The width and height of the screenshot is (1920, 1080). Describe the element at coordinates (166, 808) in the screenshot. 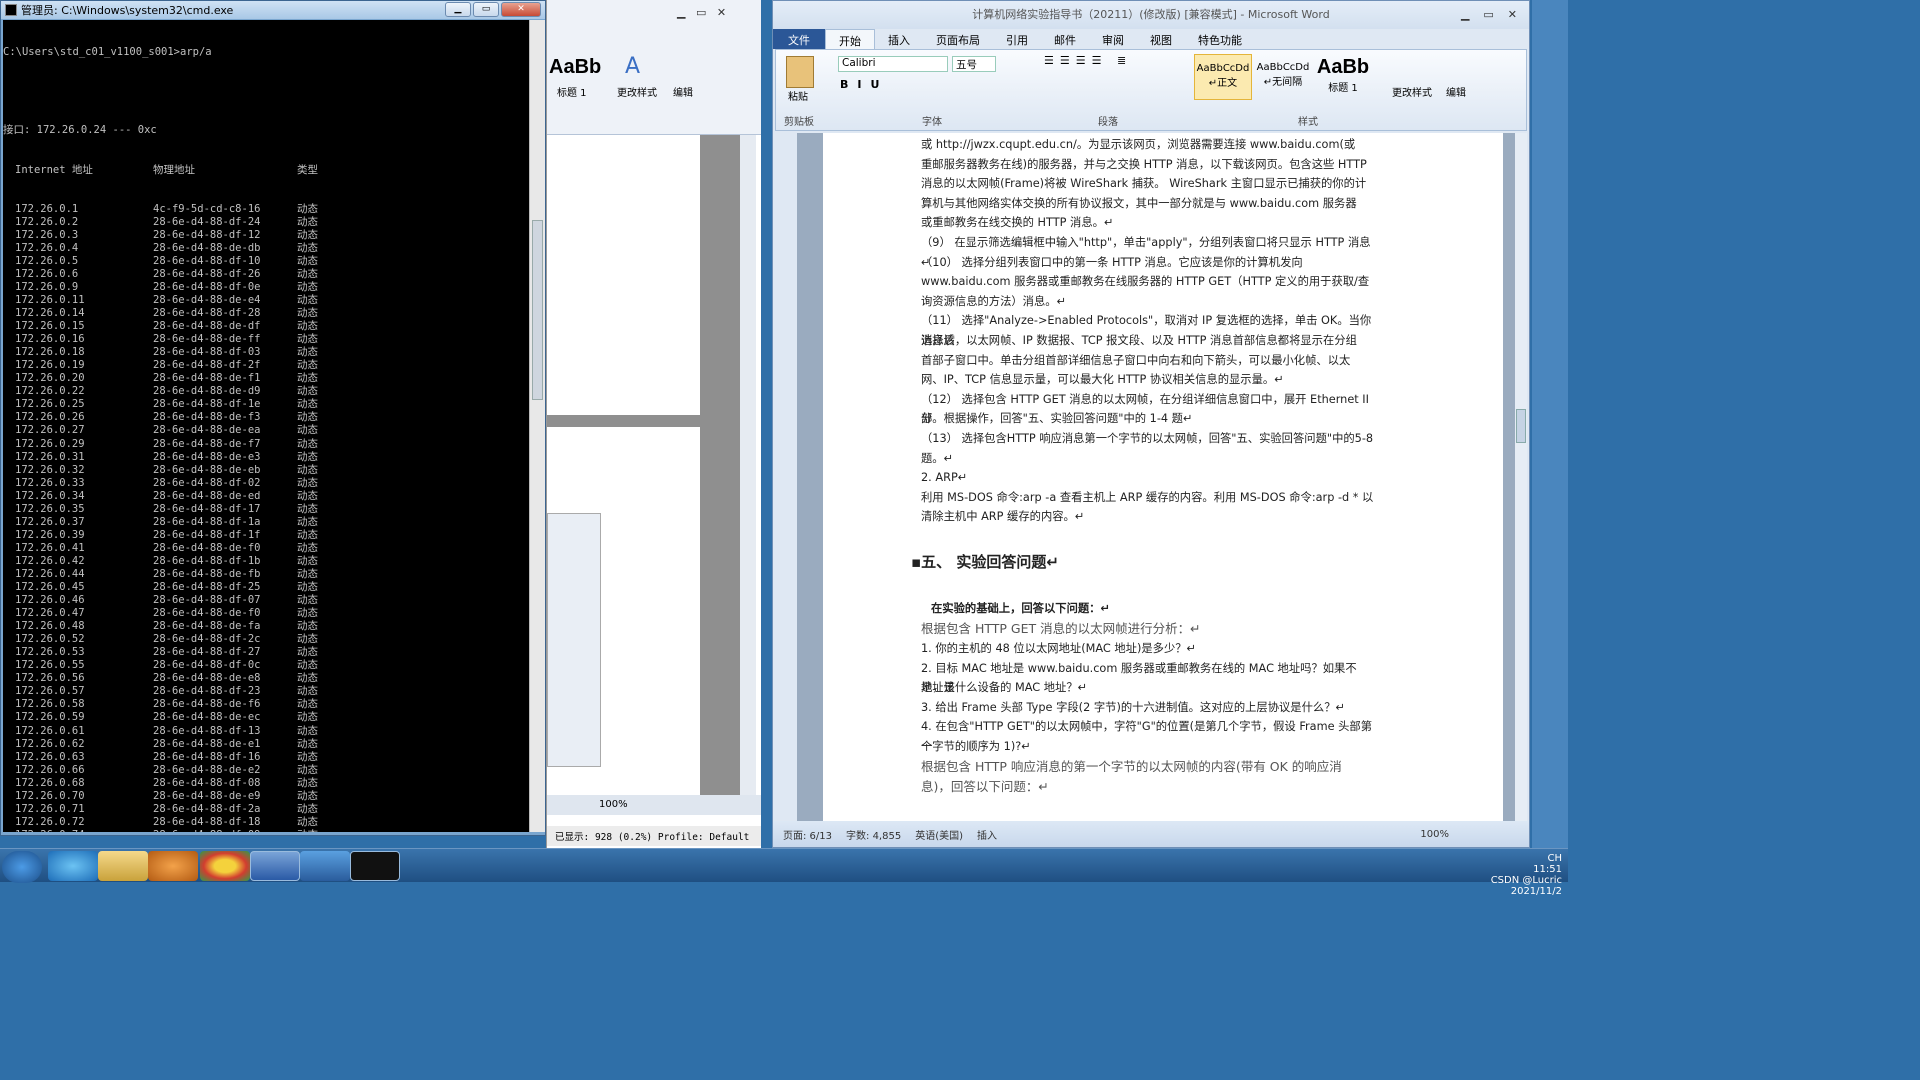

I see `arp-row: 172.26.0.71 28-6e-d4-88-df-2a 动态` at that location.